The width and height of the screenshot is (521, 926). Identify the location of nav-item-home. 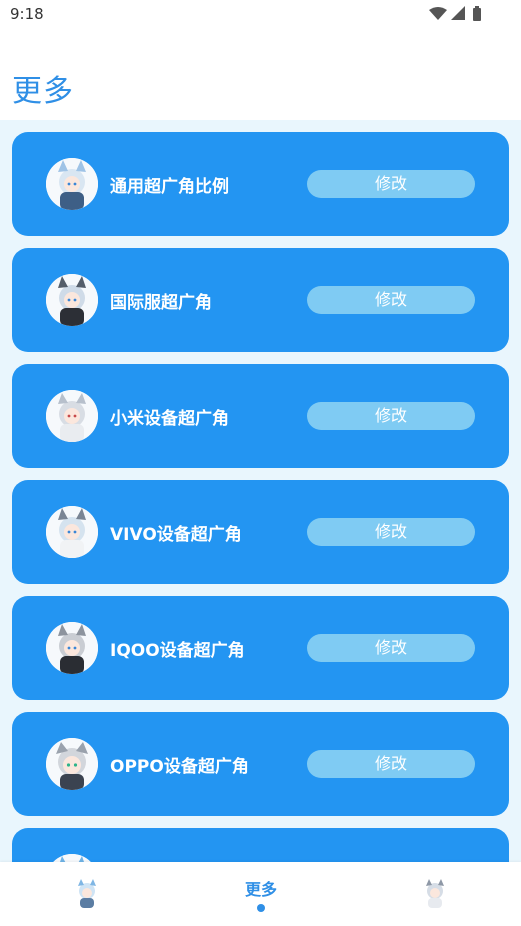
(87, 894).